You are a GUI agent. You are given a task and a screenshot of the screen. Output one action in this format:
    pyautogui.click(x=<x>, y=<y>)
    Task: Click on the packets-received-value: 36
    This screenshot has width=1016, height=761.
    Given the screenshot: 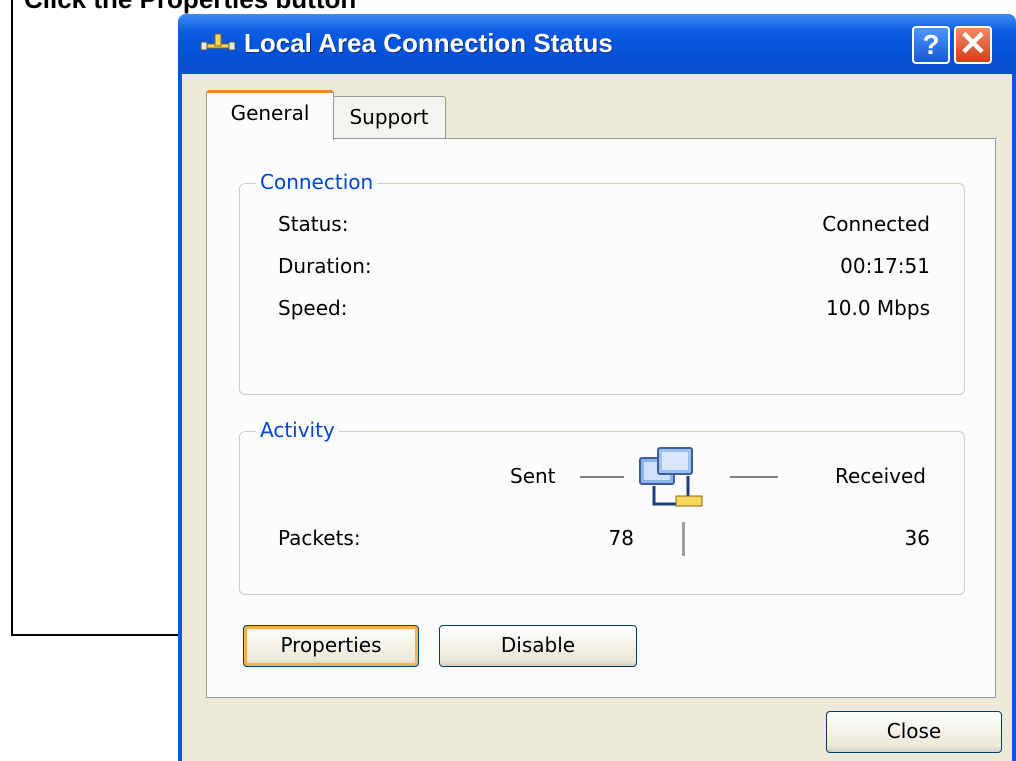 What is the action you would take?
    pyautogui.click(x=917, y=538)
    